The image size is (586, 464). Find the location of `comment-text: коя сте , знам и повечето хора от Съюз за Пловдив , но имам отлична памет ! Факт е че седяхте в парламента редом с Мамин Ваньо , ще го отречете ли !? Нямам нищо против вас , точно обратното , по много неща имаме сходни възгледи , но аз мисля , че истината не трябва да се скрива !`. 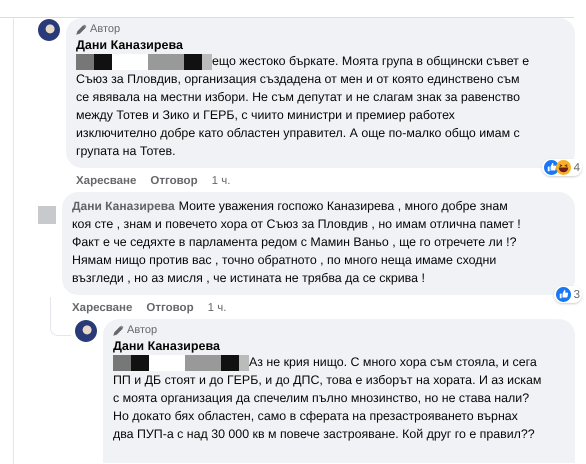

comment-text: коя сте , знам и повечето хора от Съюз за Пловдив , но имам отлична памет ! Факт е че седяхте в парламента редом с Мамин Ваньо , ще го отречете ли !? Нямам нищо против вас , точно обратното , по много неща имаме сходни възгледи , но аз мисля , че истината не трябва да се скрива ! is located at coordinates (297, 251).